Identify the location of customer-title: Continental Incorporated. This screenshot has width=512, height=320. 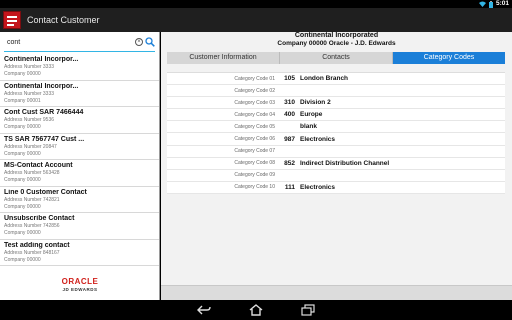
(336, 35).